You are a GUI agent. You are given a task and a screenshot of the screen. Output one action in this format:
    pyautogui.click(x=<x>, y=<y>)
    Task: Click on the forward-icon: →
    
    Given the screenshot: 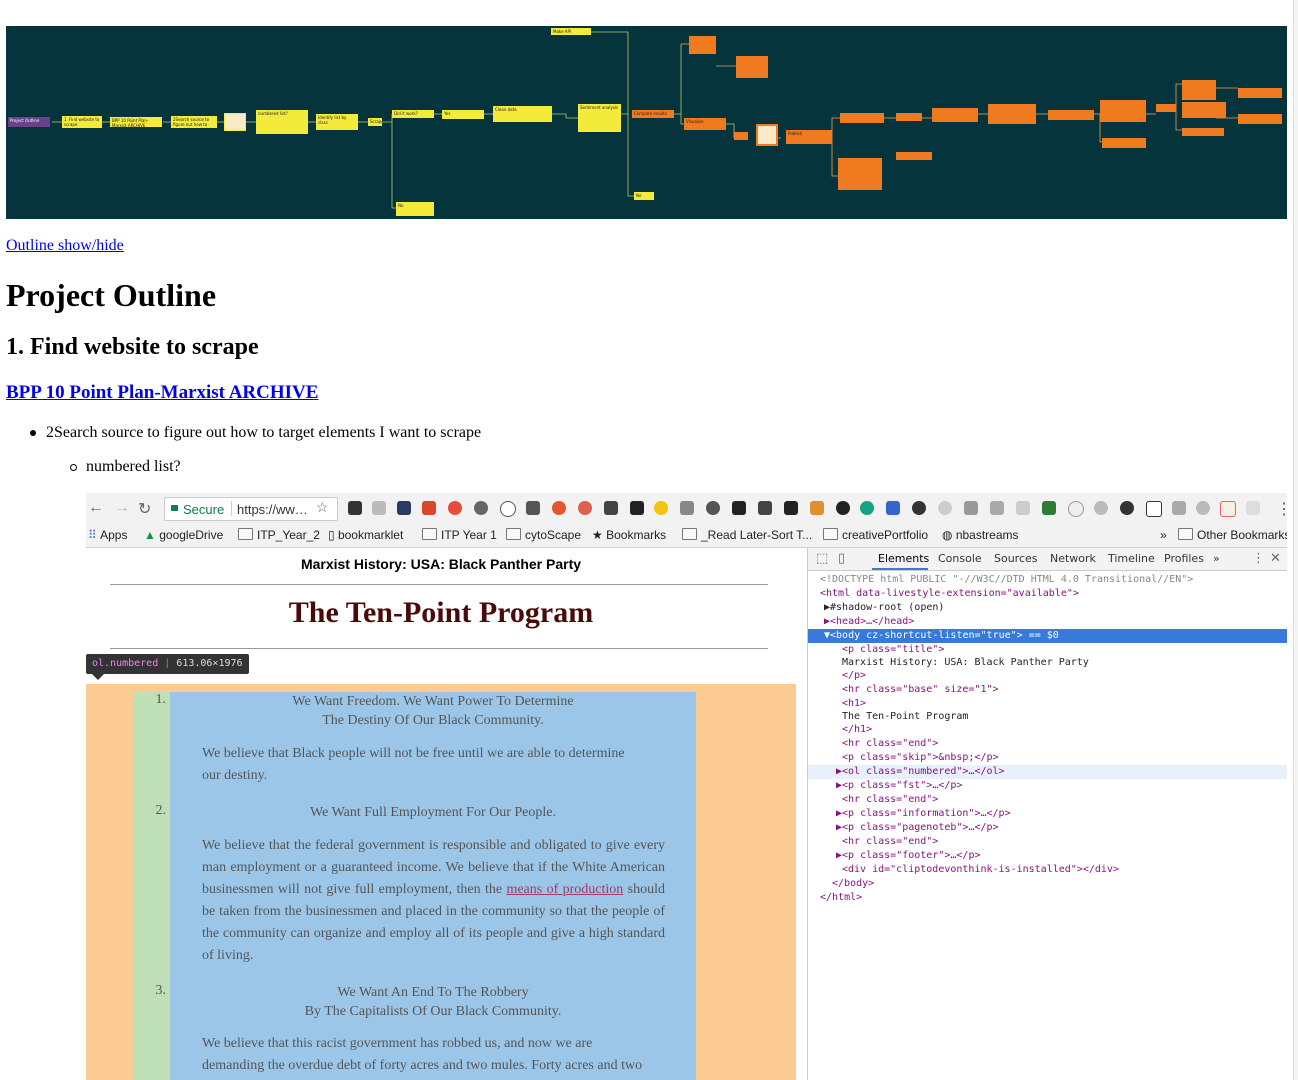 What is the action you would take?
    pyautogui.click(x=122, y=508)
    